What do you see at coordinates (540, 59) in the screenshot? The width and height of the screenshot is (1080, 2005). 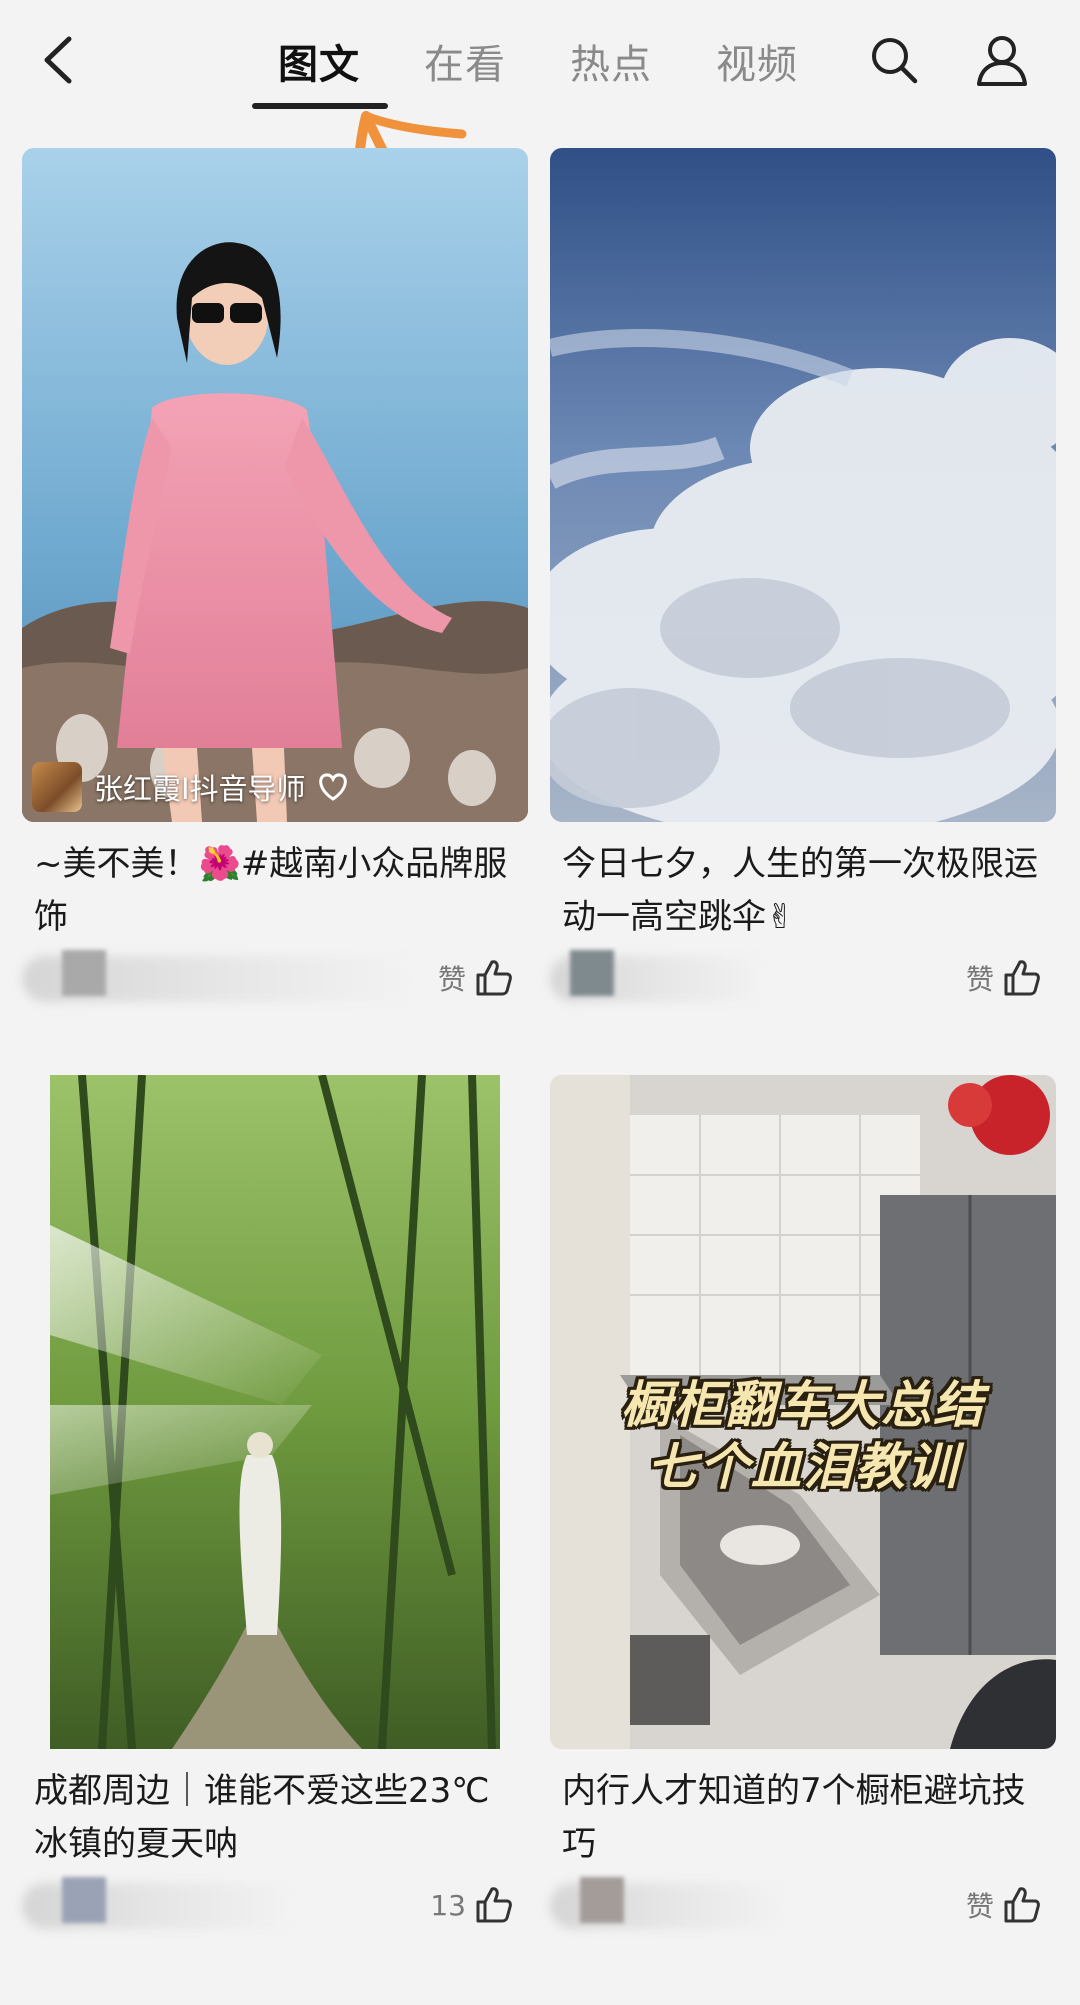 I see `top-bar: 图文 在看 热点 视频` at bounding box center [540, 59].